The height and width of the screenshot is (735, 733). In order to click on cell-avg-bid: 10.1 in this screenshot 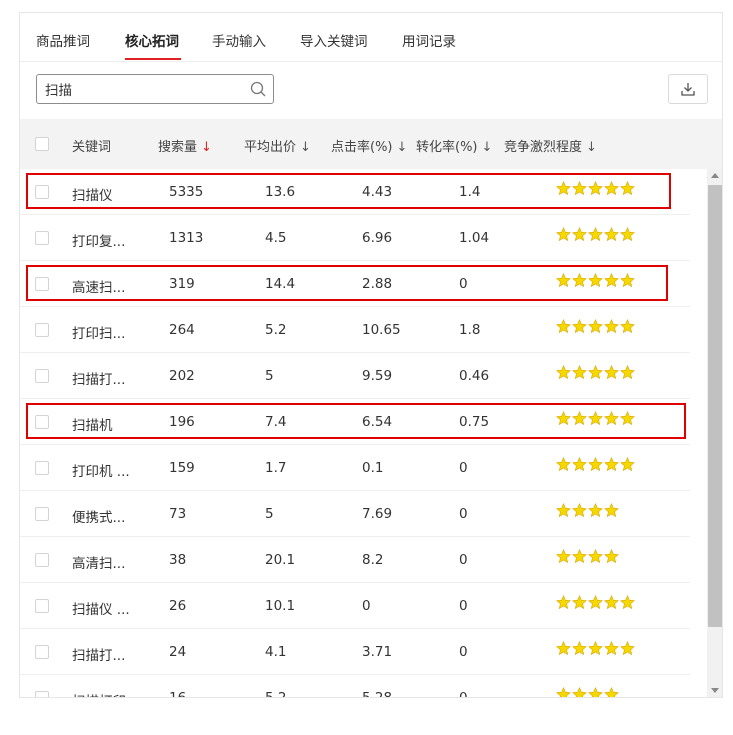, I will do `click(280, 606)`.